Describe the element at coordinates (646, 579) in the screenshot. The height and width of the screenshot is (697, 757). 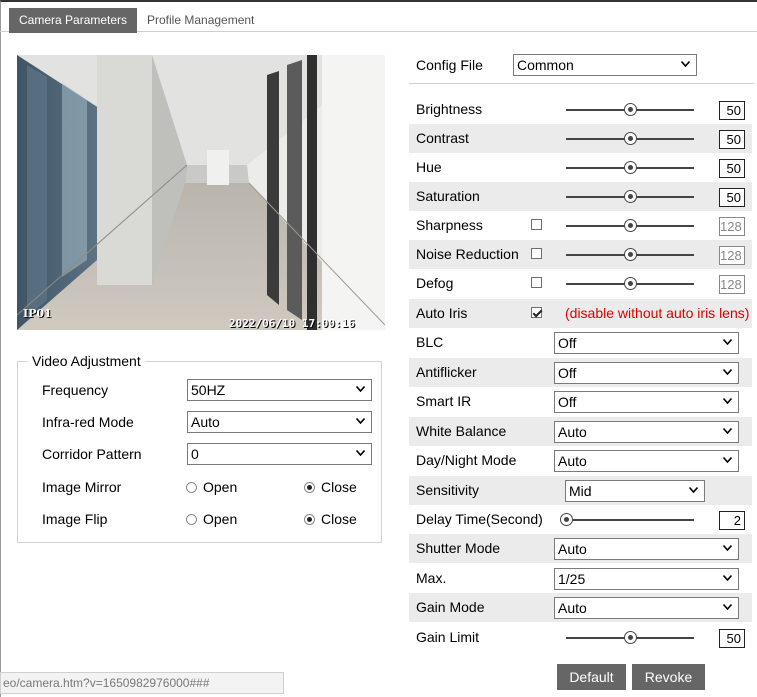
I see `max-select: 1/25` at that location.